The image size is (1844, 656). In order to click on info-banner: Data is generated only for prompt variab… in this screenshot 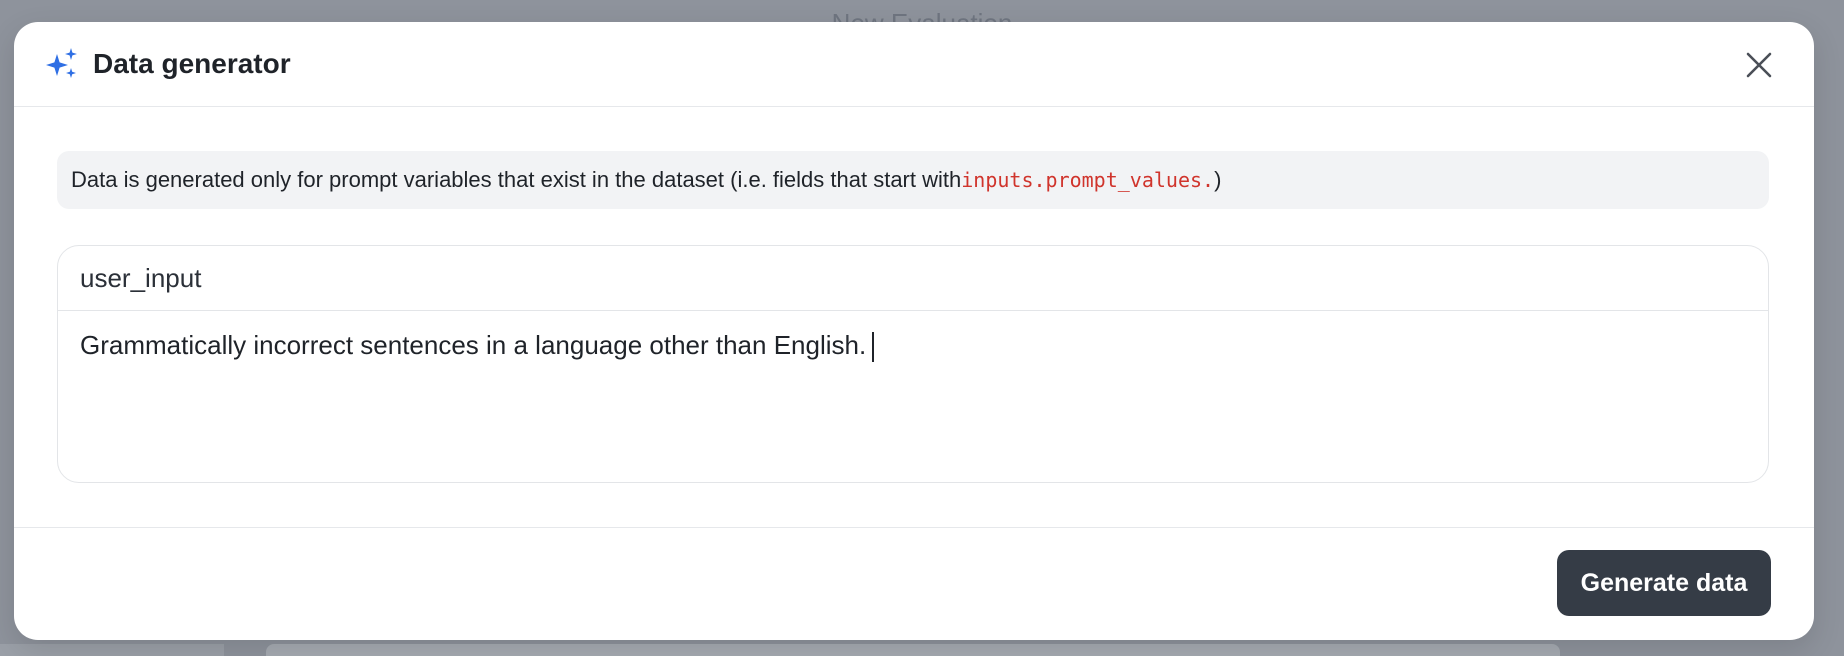, I will do `click(913, 180)`.